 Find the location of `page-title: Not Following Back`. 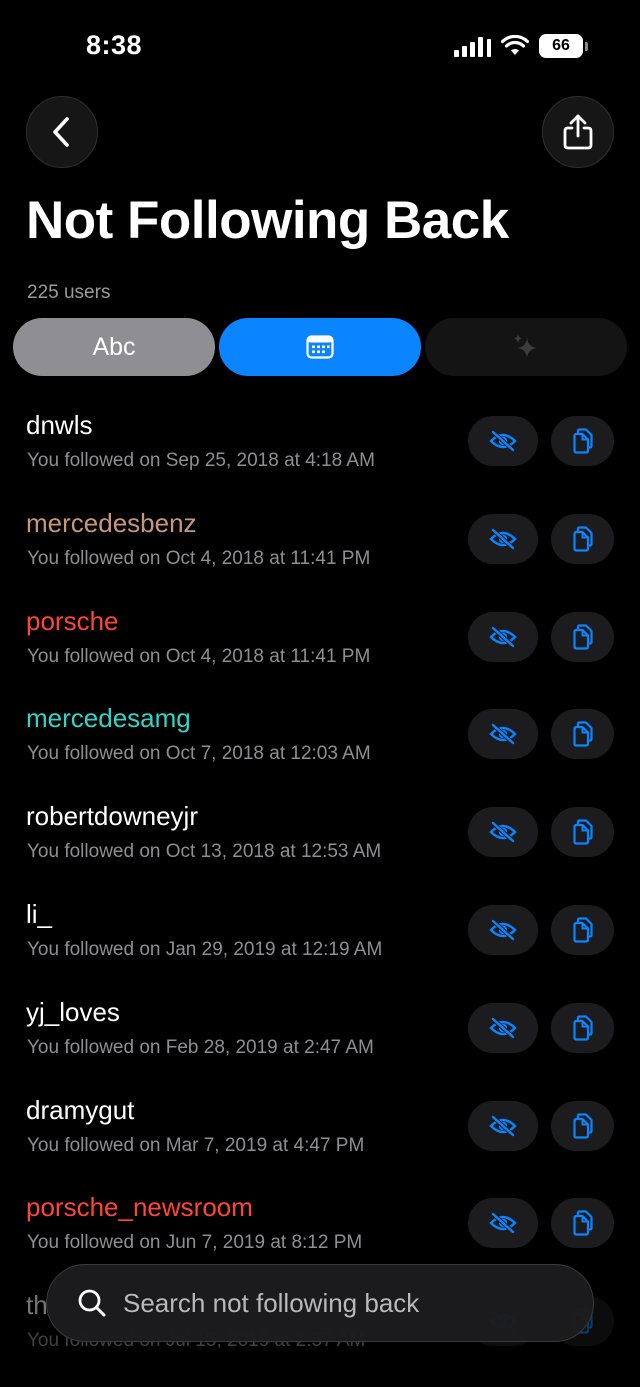

page-title: Not Following Back is located at coordinates (267, 220).